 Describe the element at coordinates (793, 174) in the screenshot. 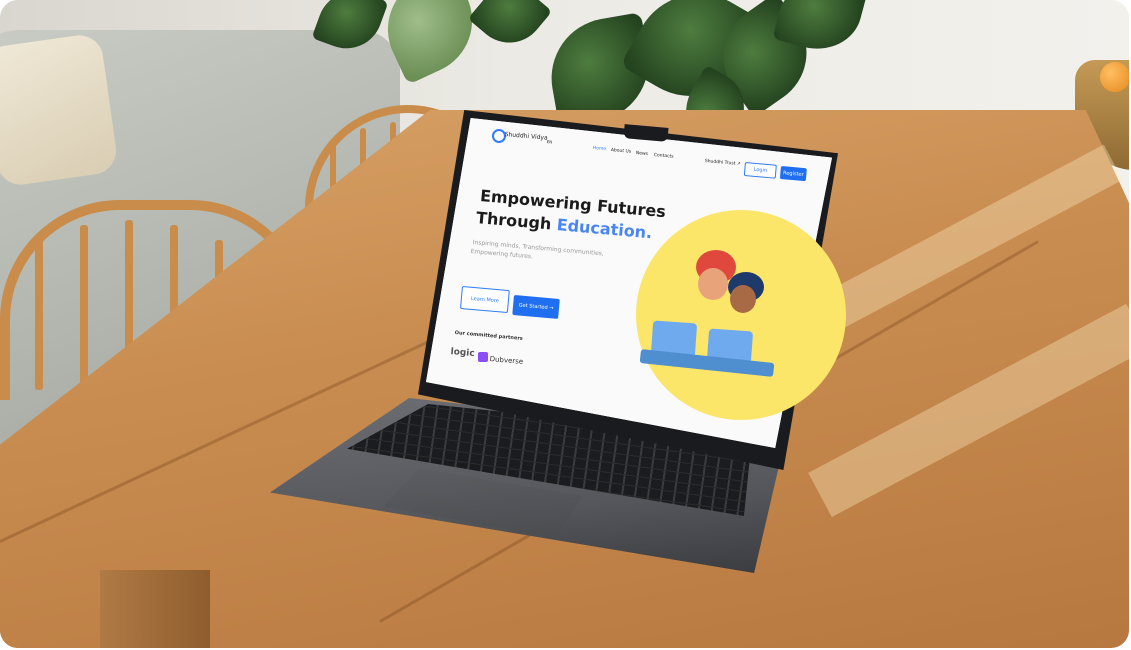

I see `register-button: Register` at that location.